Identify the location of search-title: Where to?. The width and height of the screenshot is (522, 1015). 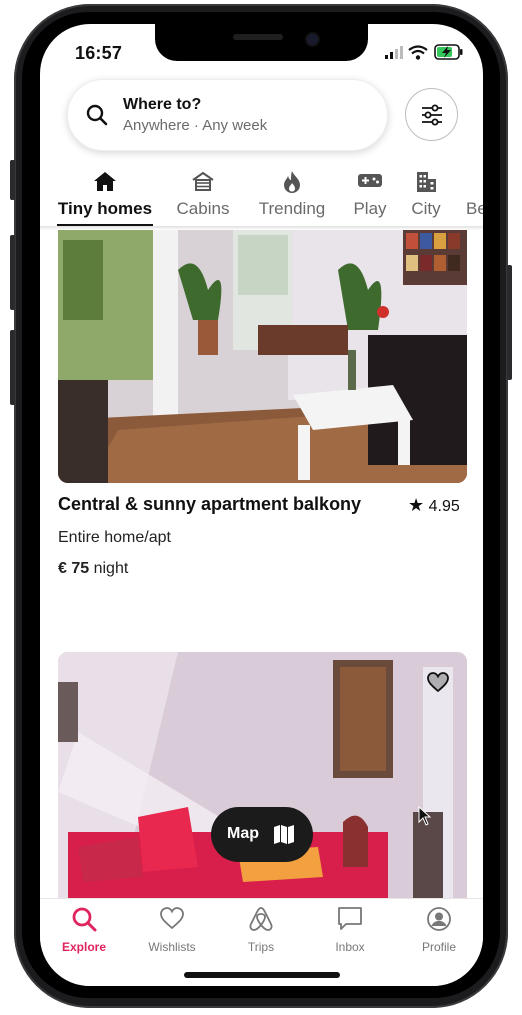
(162, 104).